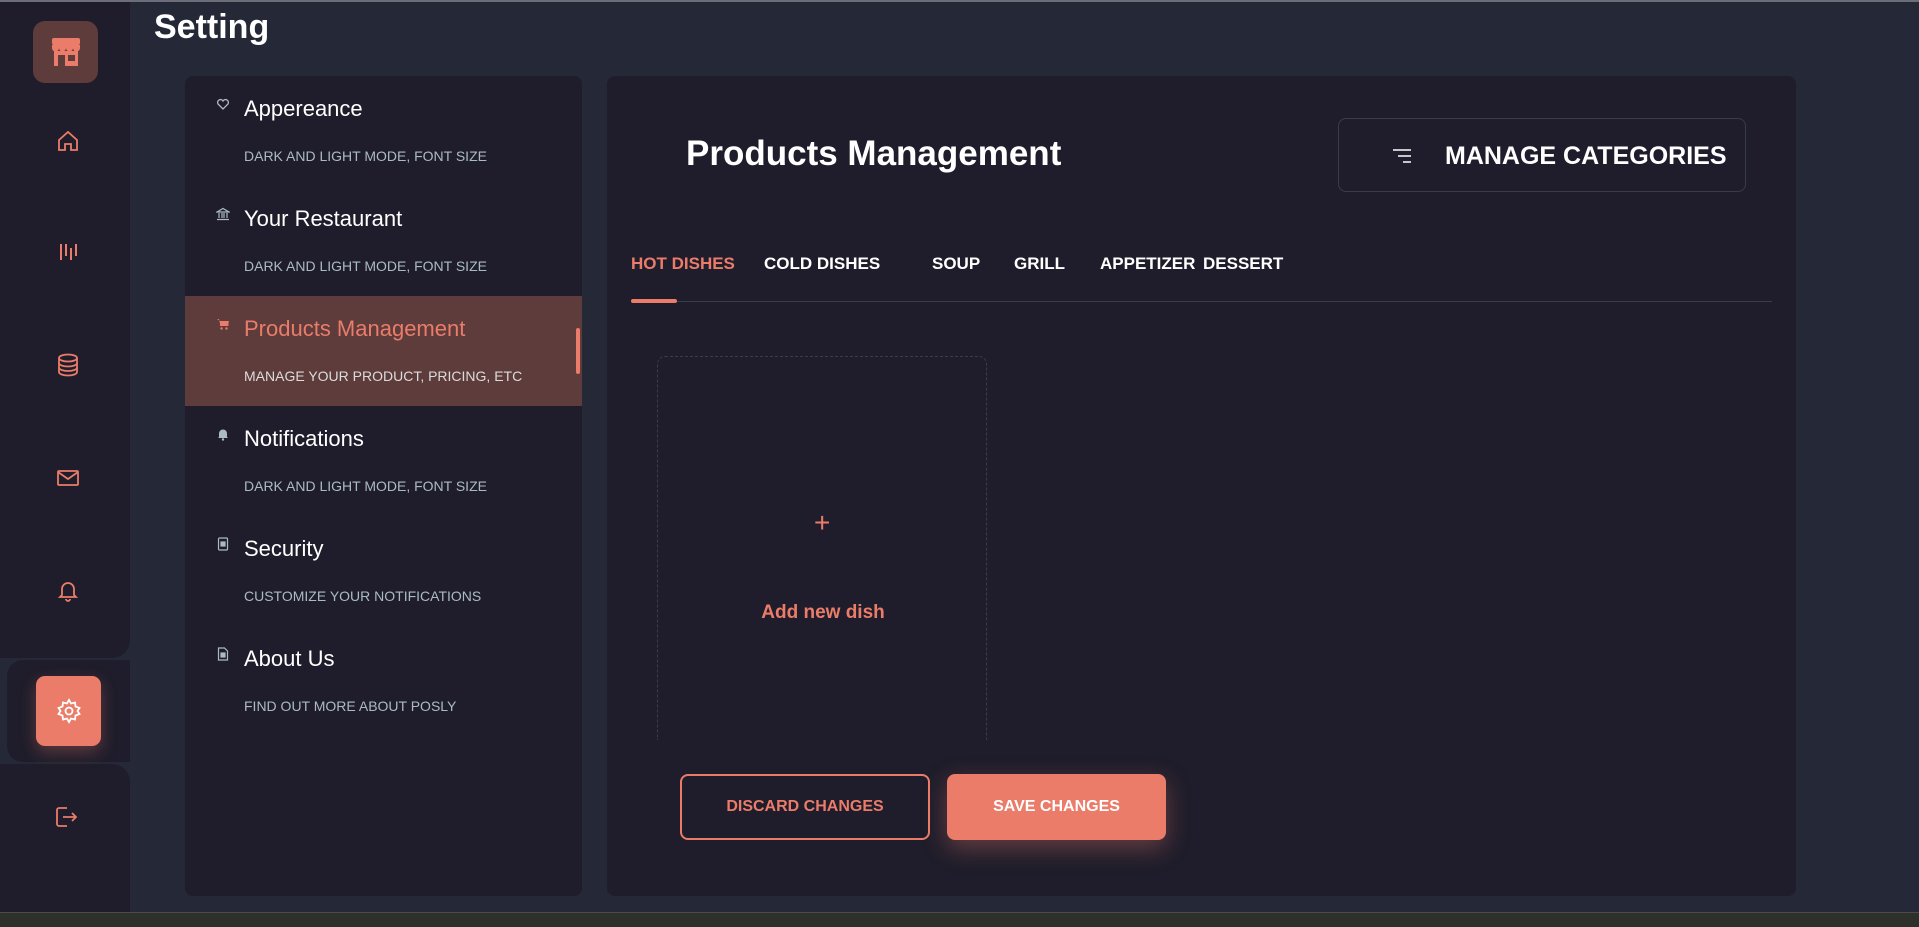 Image resolution: width=1919 pixels, height=927 pixels. I want to click on tab-cold-dishes: COLD DISHES, so click(822, 264).